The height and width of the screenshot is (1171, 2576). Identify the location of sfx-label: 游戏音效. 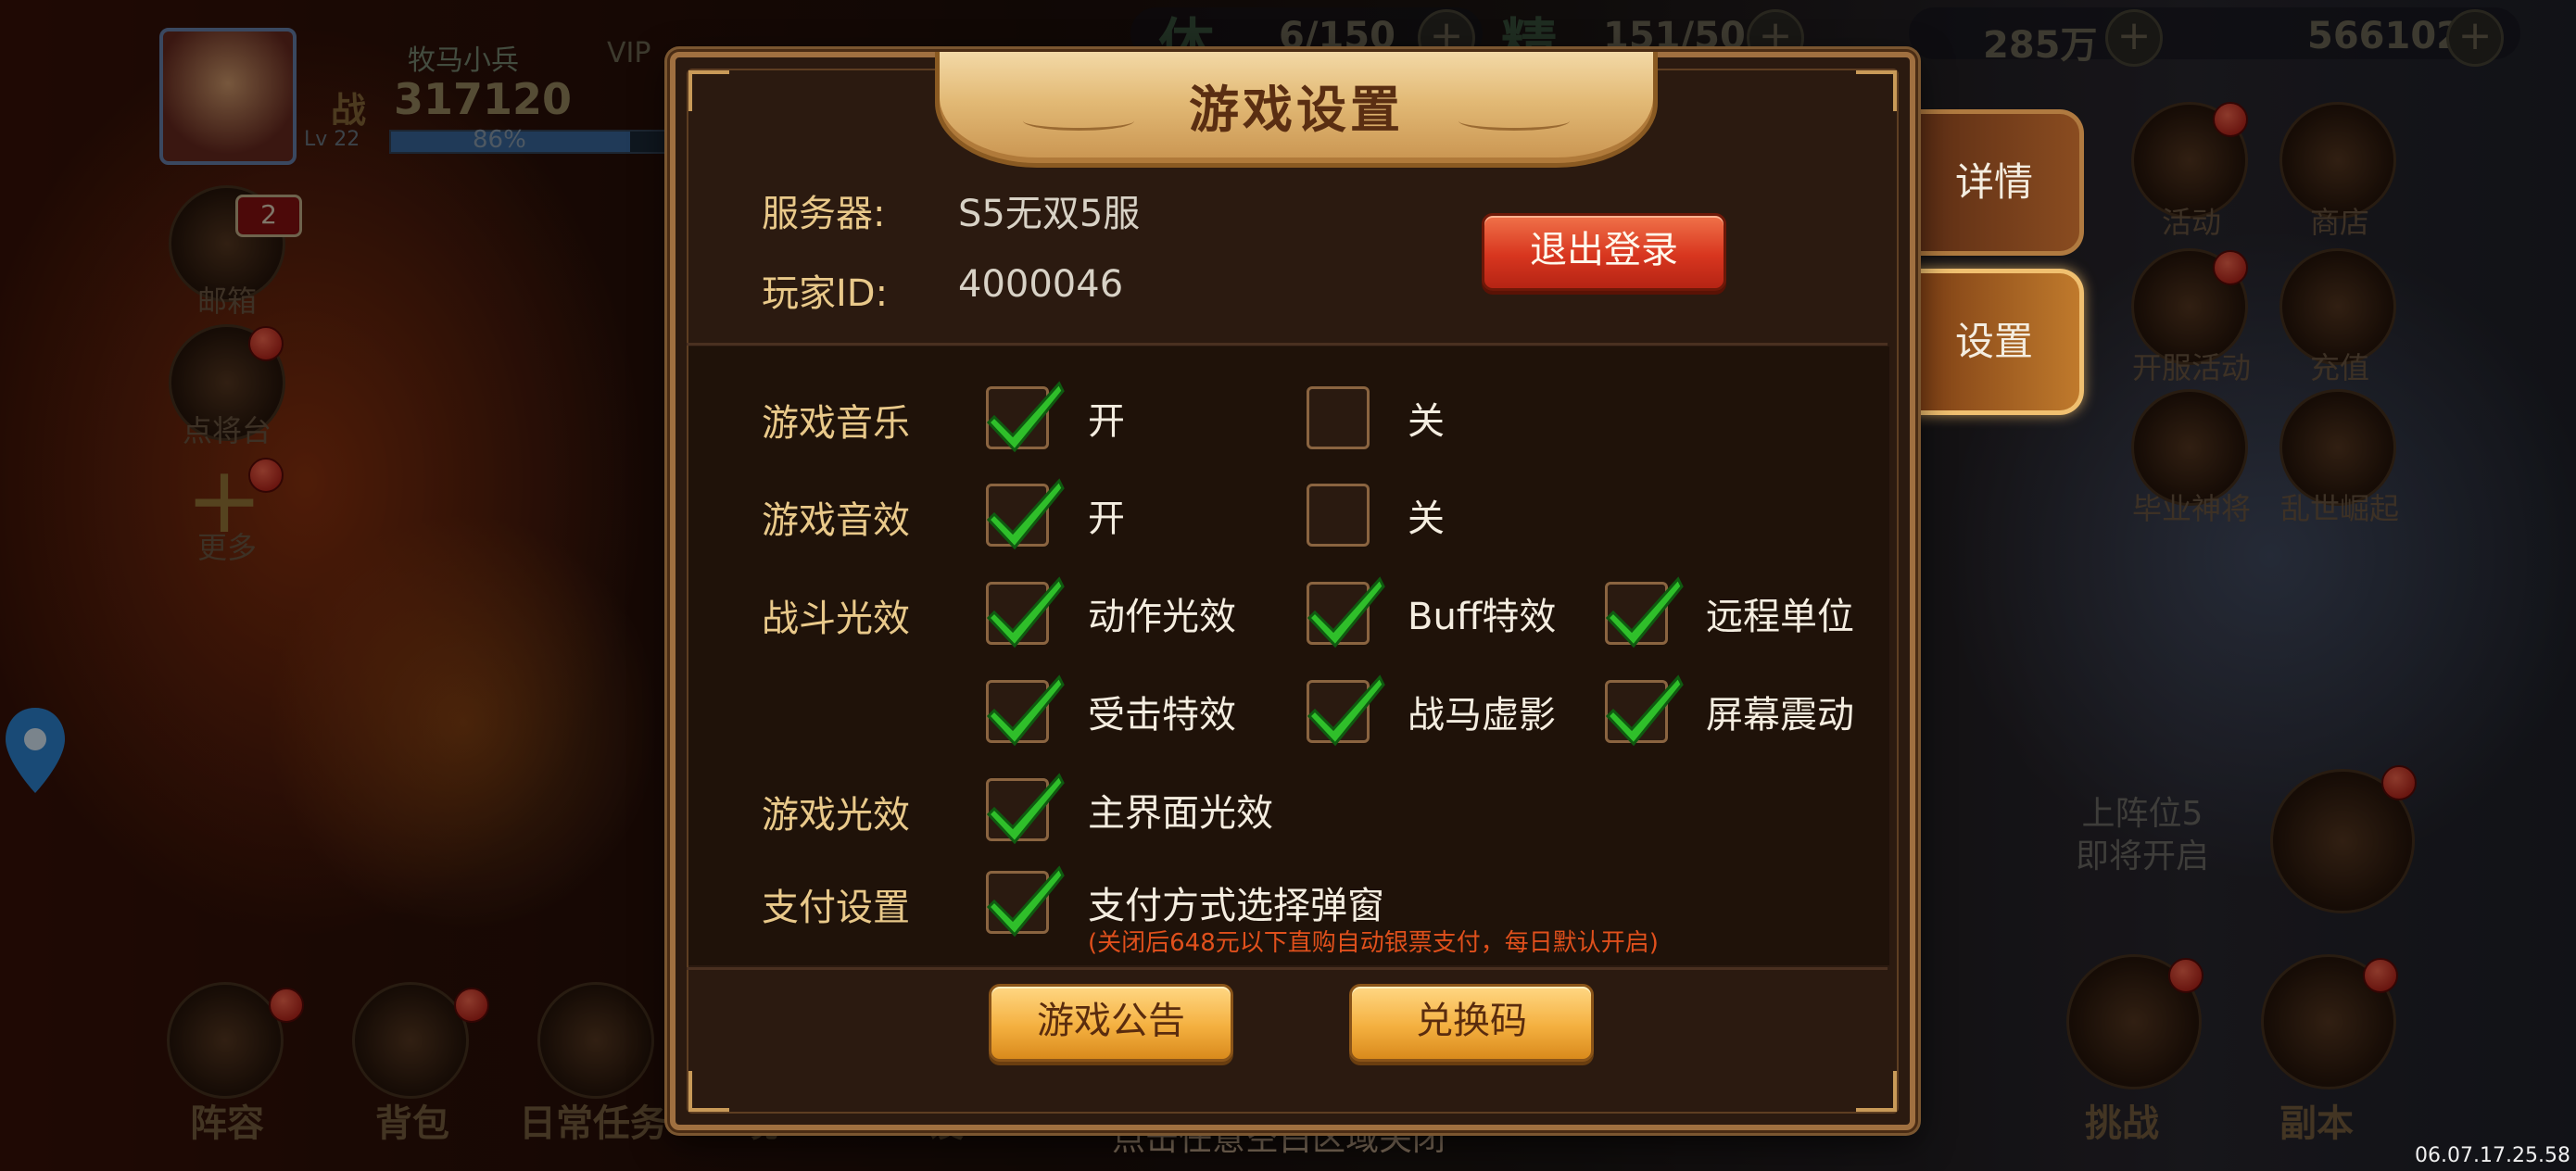
(836, 521).